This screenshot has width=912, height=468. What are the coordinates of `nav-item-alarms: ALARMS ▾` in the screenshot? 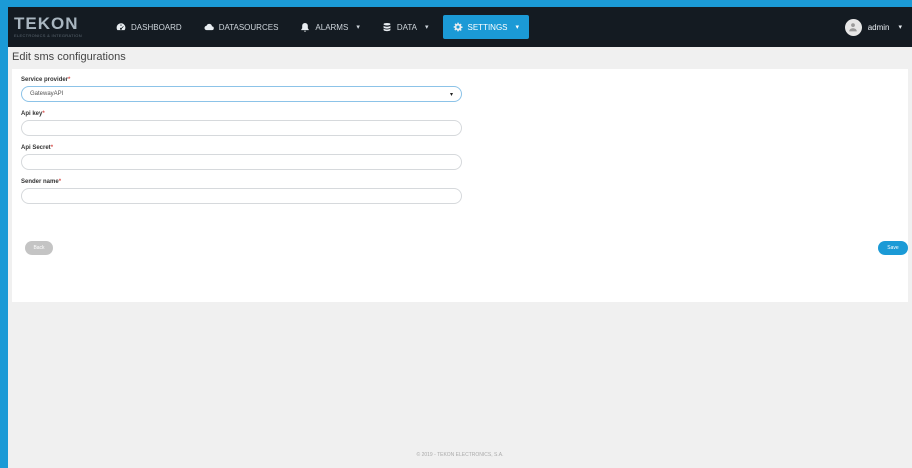 It's located at (329, 27).